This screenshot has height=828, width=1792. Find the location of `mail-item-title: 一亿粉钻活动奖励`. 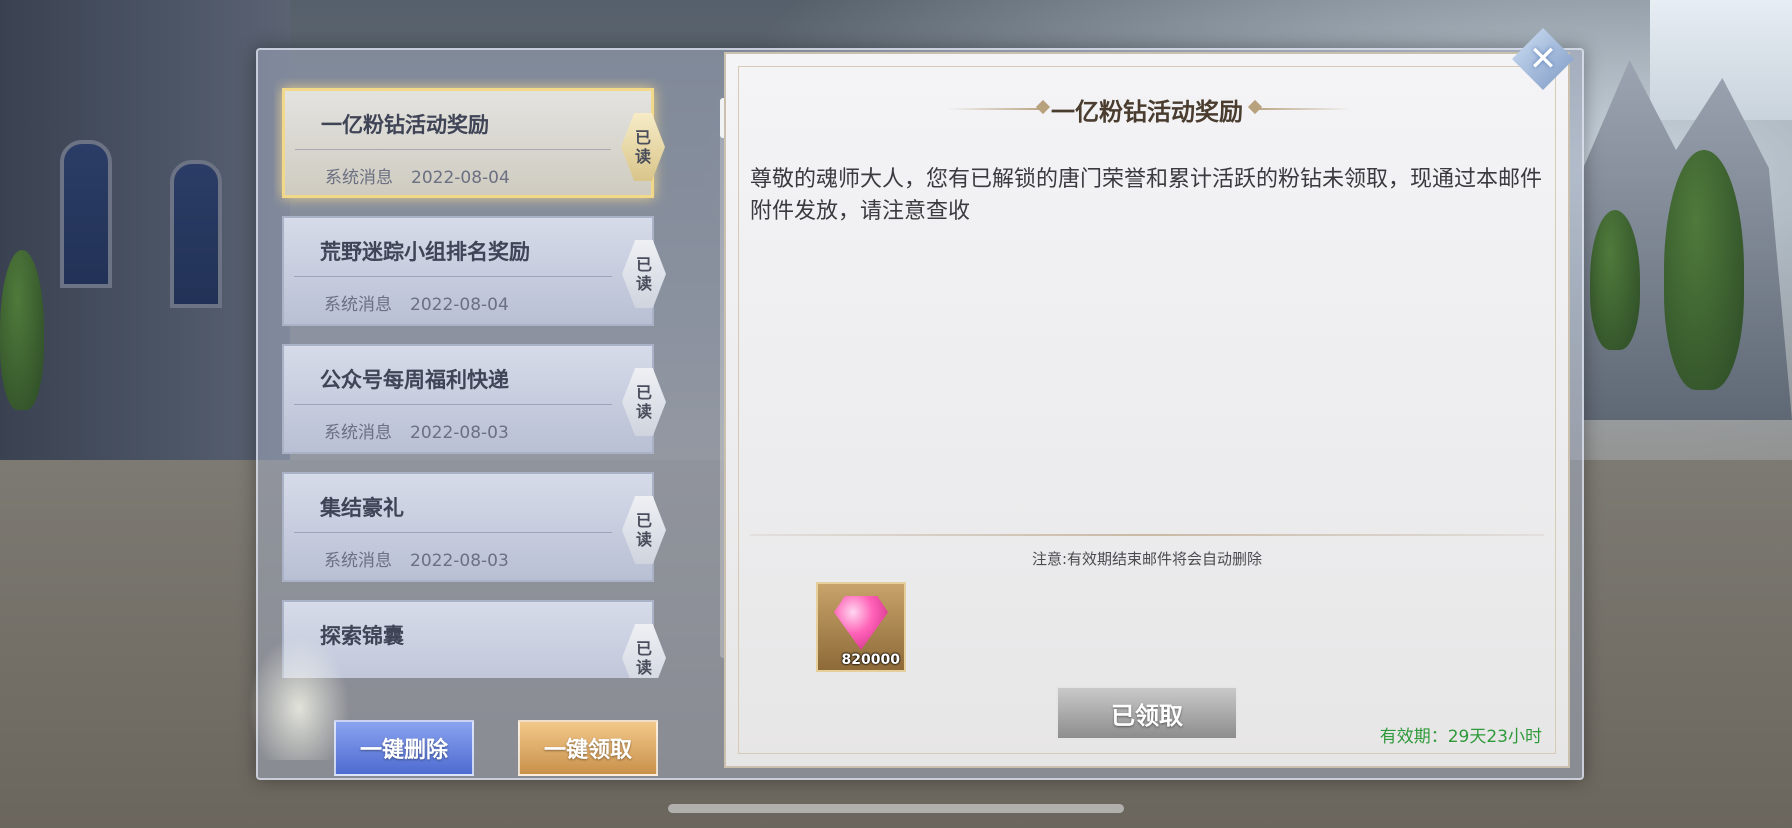

mail-item-title: 一亿粉钻活动奖励 is located at coordinates (405, 124).